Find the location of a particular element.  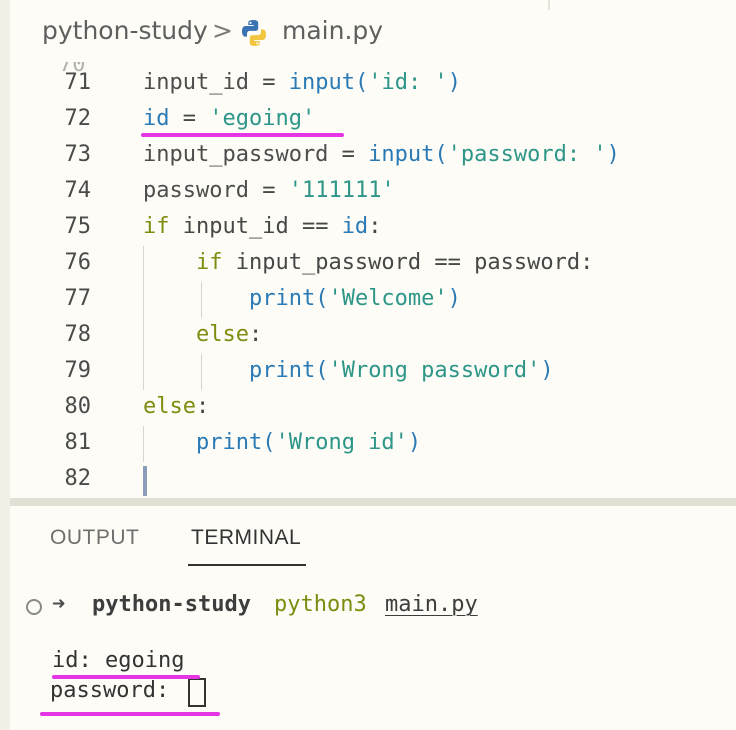

line-number: 80 is located at coordinates (78, 406).